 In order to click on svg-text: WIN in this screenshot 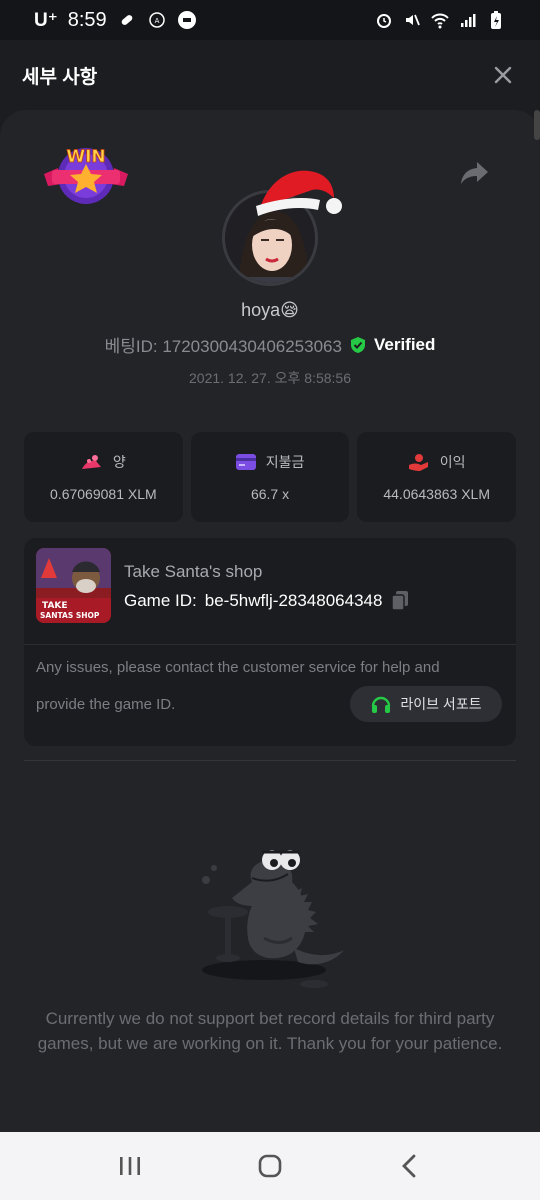, I will do `click(85, 157)`.